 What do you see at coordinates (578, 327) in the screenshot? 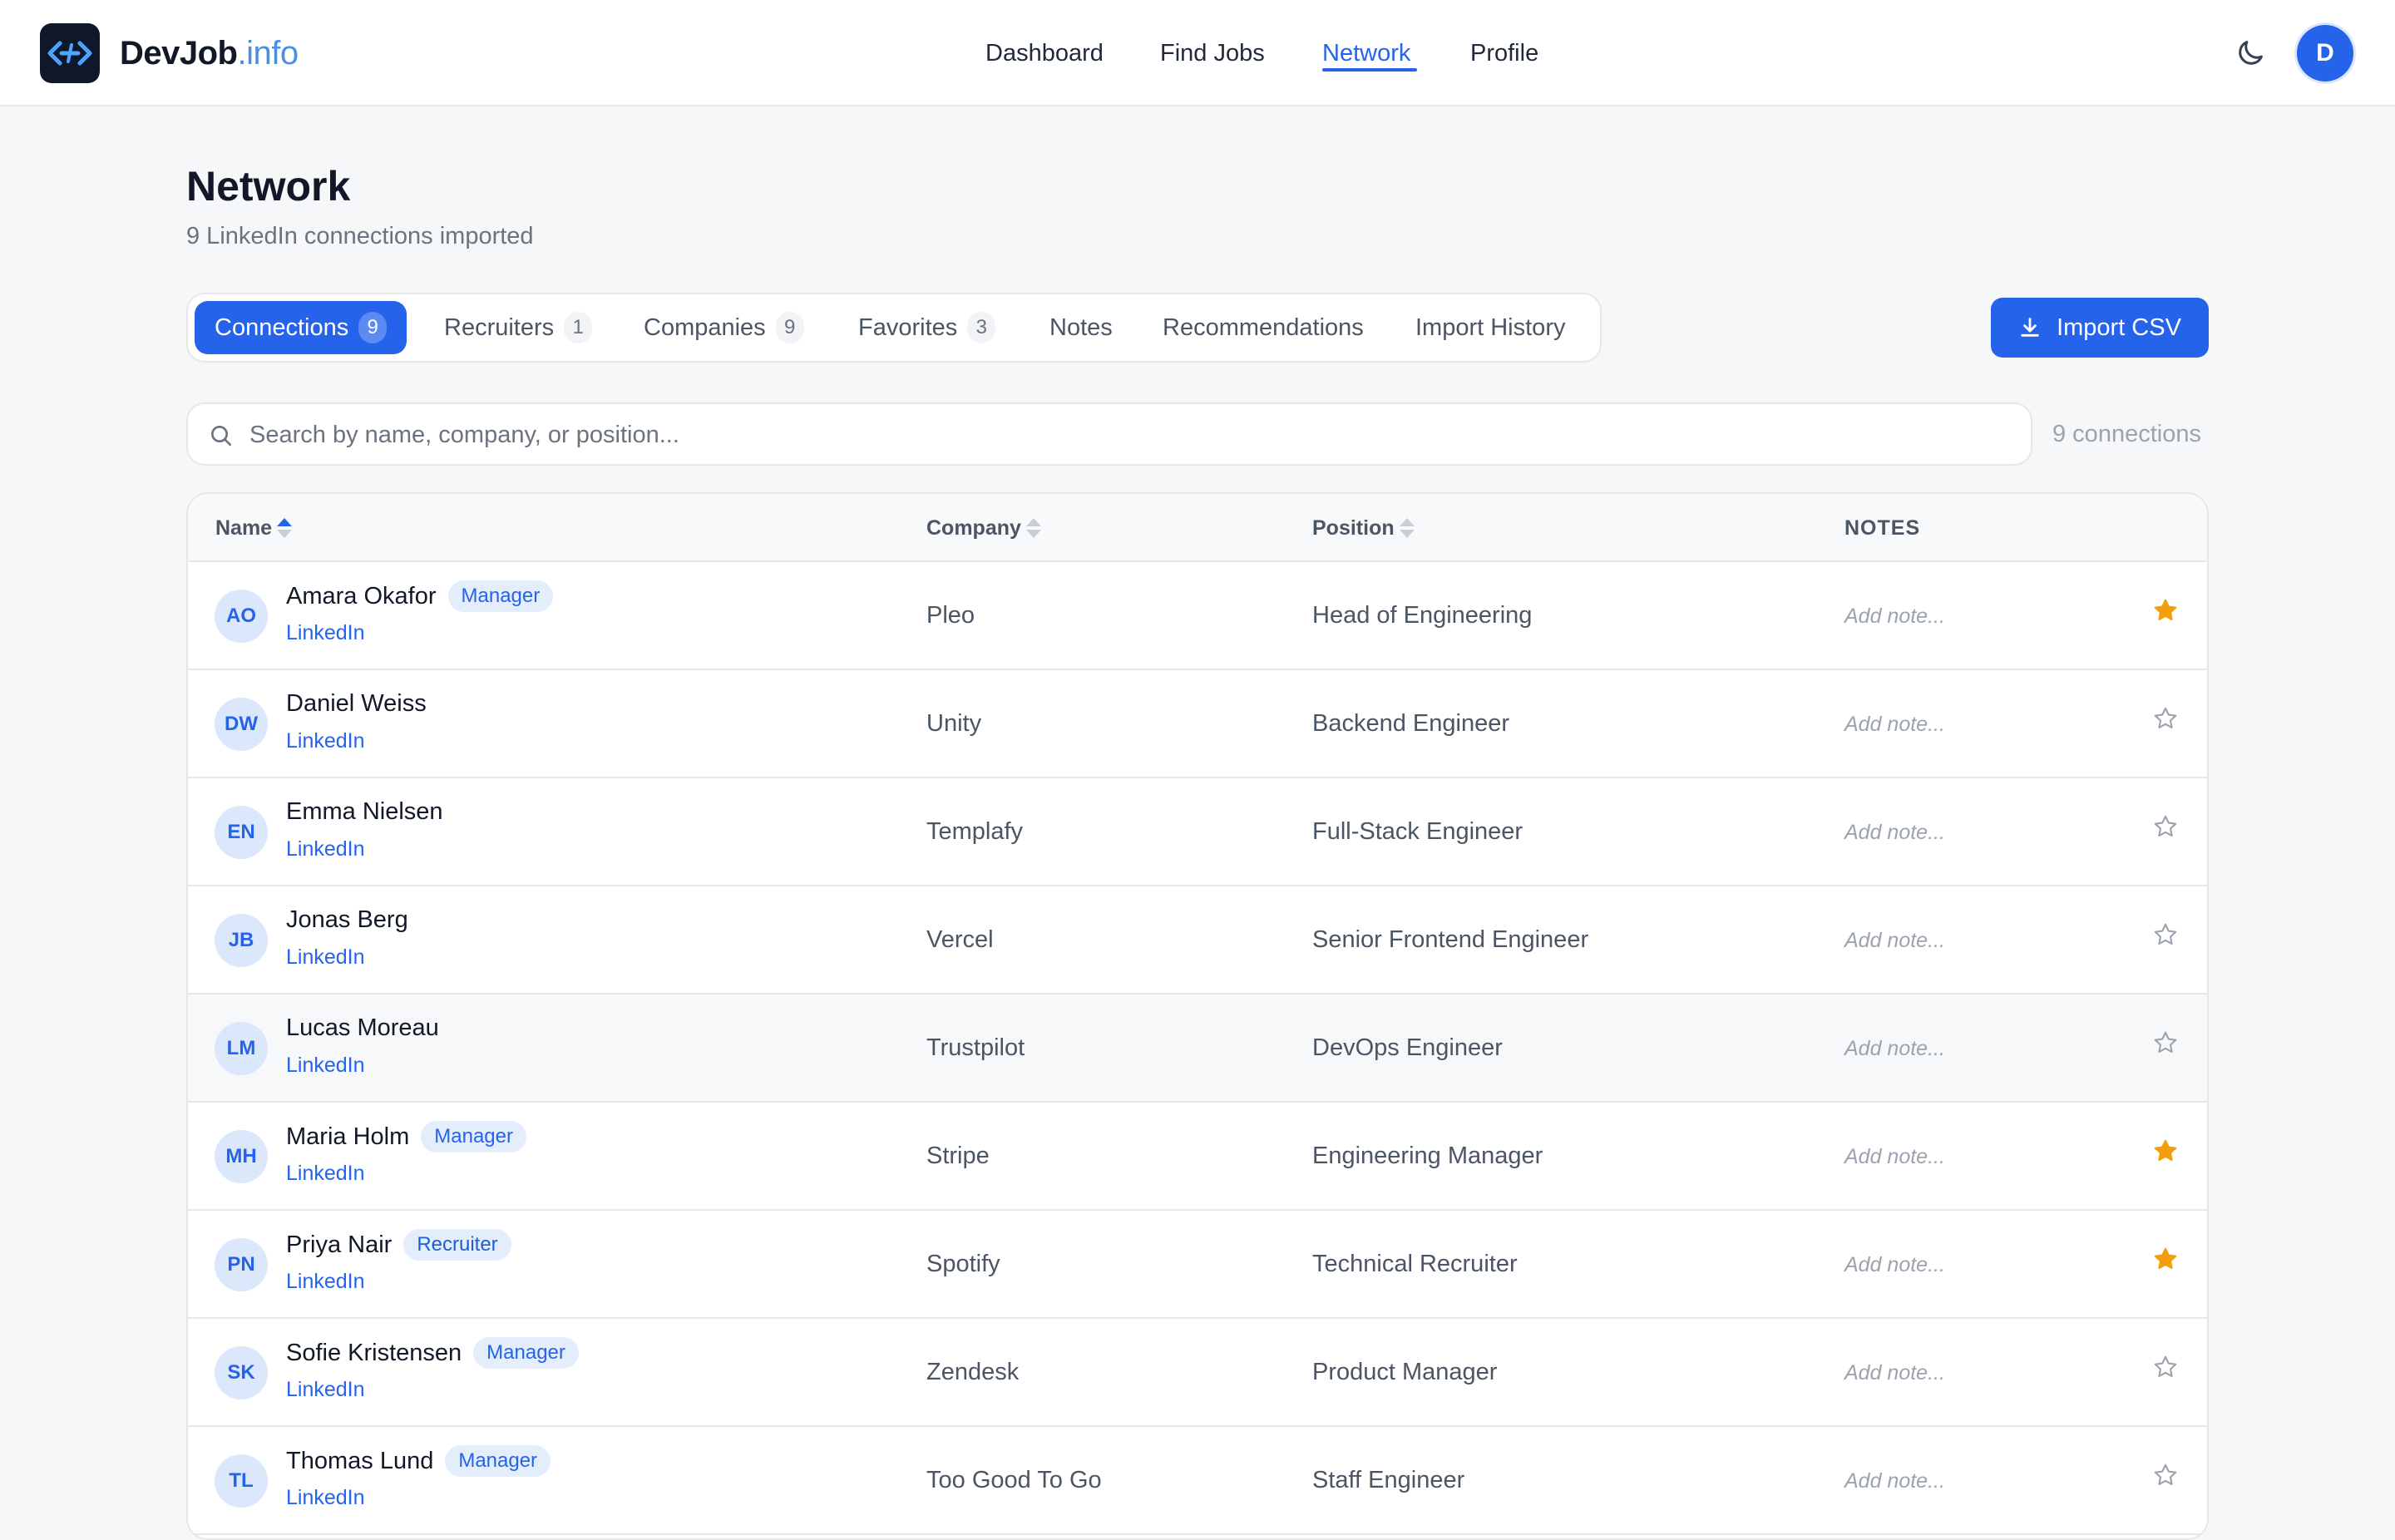
I see `tab-count: 1` at bounding box center [578, 327].